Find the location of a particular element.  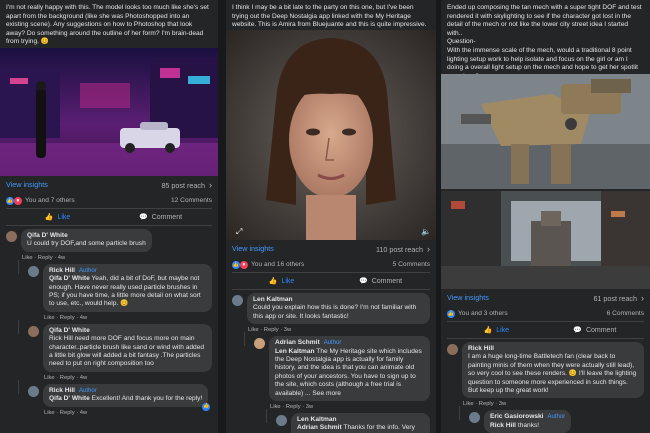

post-reach: 61 post reach is located at coordinates (615, 298).